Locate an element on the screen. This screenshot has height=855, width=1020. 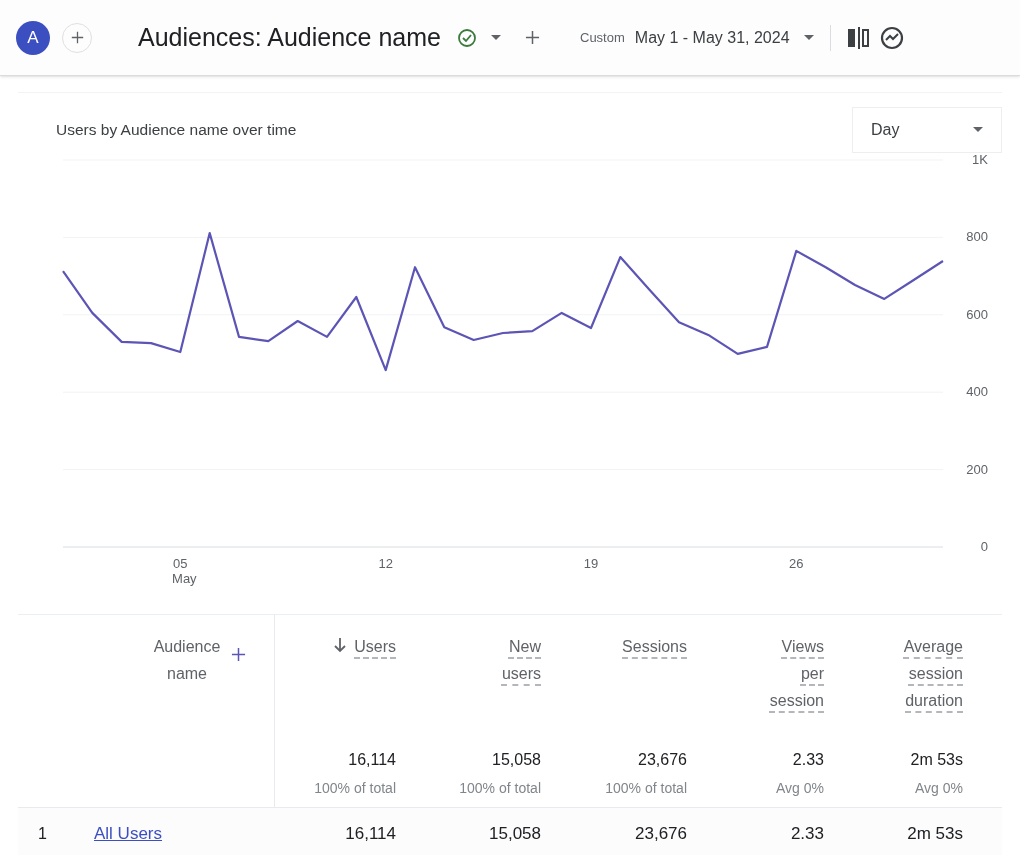
x-axis-label: 26 is located at coordinates (796, 563).